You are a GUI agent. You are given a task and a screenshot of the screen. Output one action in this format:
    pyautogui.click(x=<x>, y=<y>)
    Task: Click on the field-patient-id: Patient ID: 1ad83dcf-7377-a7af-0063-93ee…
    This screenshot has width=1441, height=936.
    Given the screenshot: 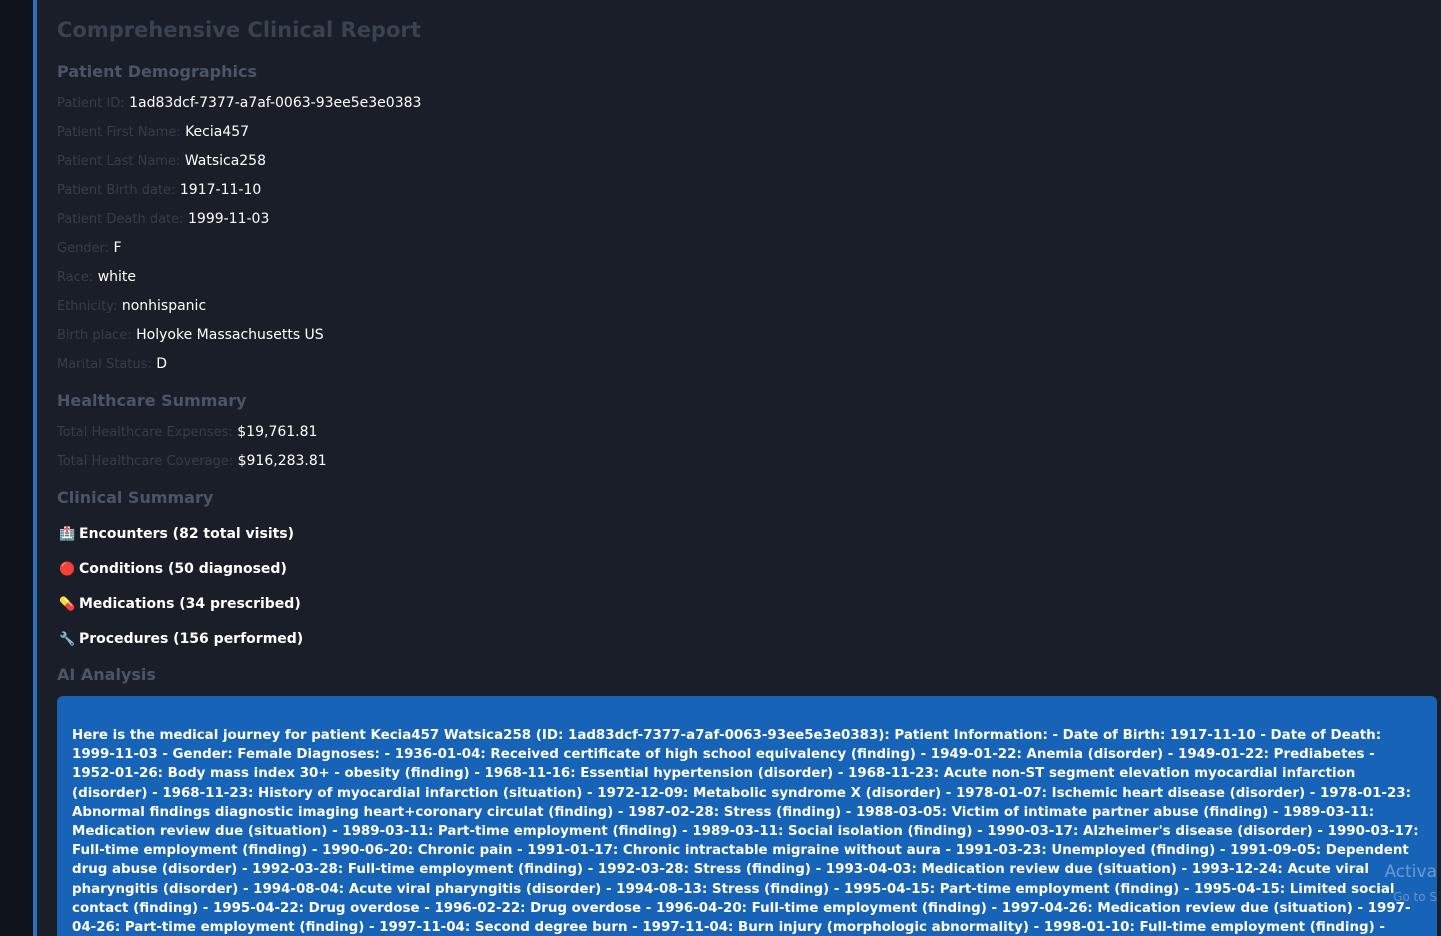 What is the action you would take?
    pyautogui.click(x=239, y=103)
    